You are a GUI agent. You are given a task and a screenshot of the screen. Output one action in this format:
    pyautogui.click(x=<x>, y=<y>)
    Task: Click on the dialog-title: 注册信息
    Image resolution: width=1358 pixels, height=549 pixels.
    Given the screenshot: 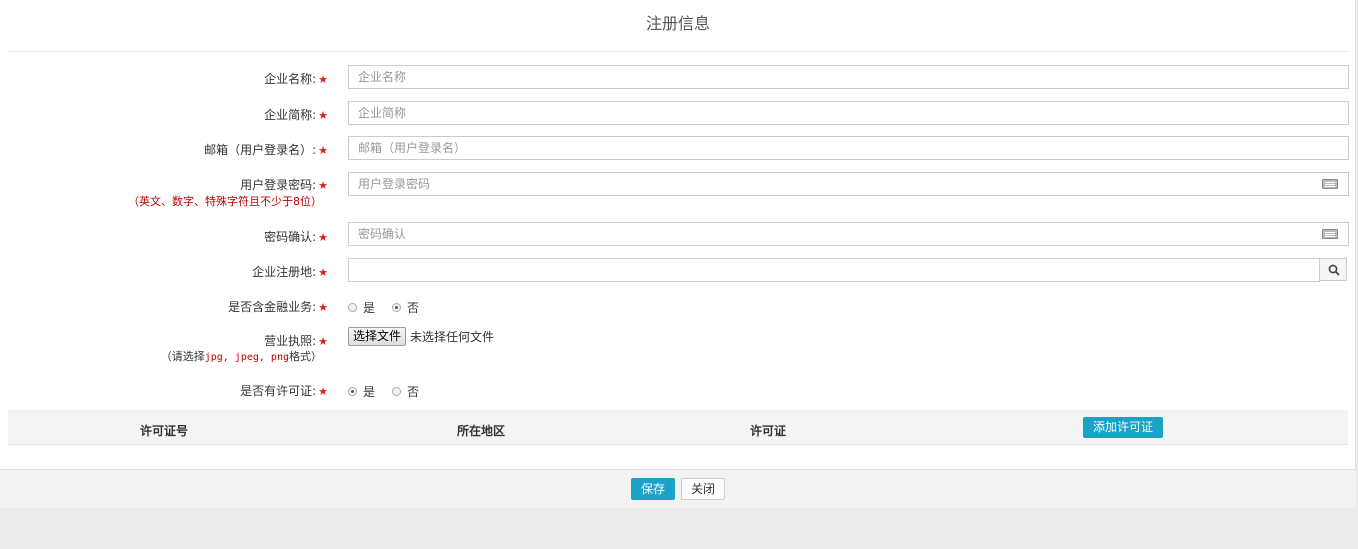 What is the action you would take?
    pyautogui.click(x=677, y=23)
    